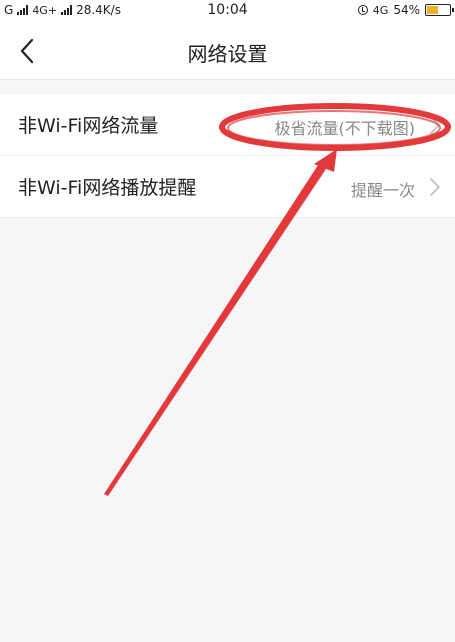 Image resolution: width=455 pixels, height=642 pixels. I want to click on setting-label: 非Wi-Fi网络流量, so click(88, 126).